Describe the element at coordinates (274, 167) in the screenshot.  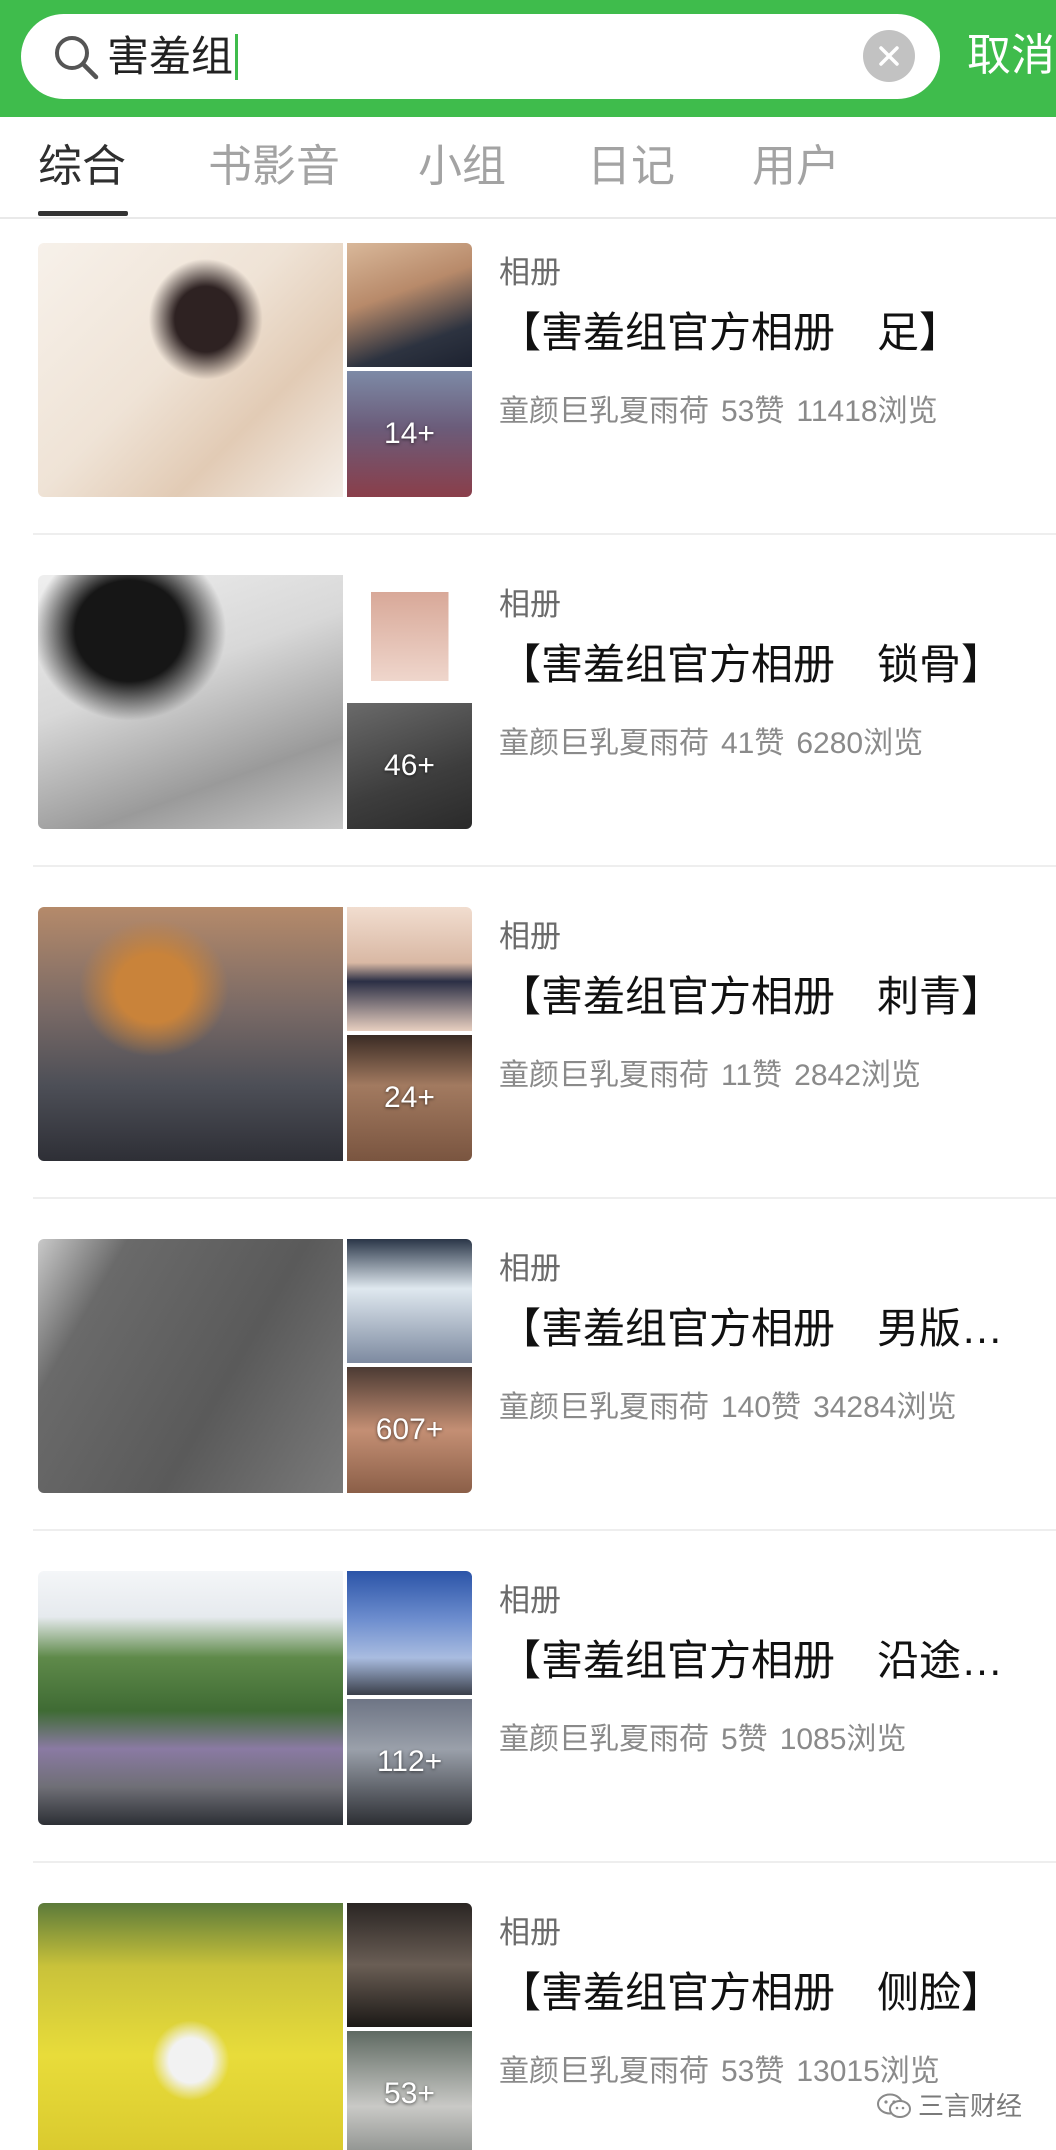
I see `tab-2: 书影音` at that location.